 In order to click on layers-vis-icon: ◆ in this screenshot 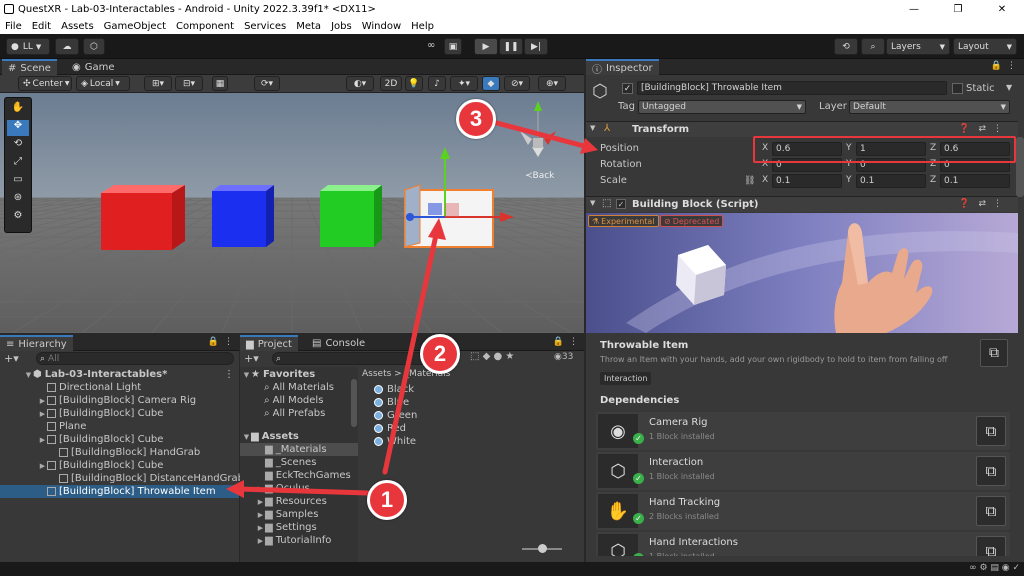, I will do `click(491, 83)`.